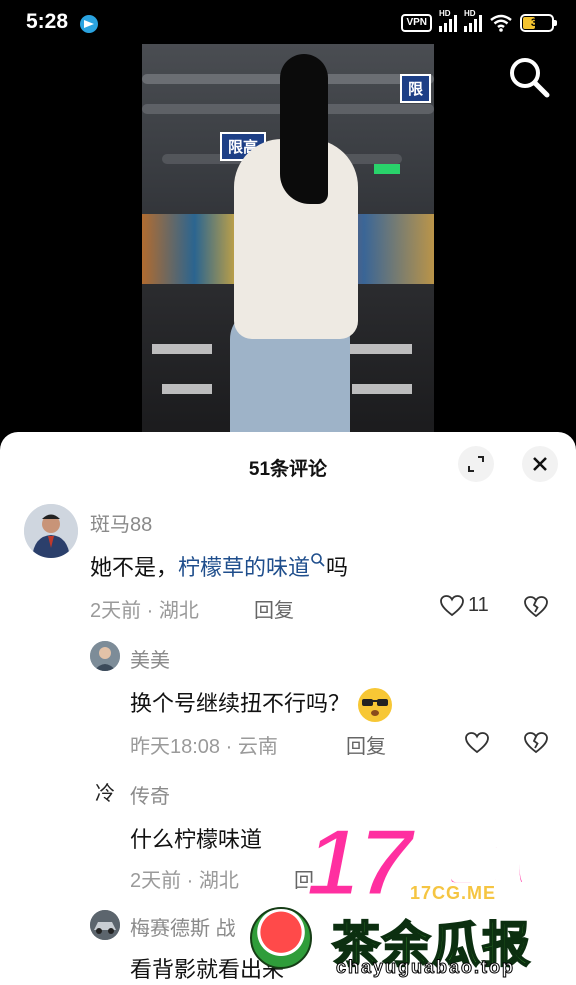 The width and height of the screenshot is (576, 985). What do you see at coordinates (375, 705) in the screenshot?
I see `sunglasses-emoji-icon` at bounding box center [375, 705].